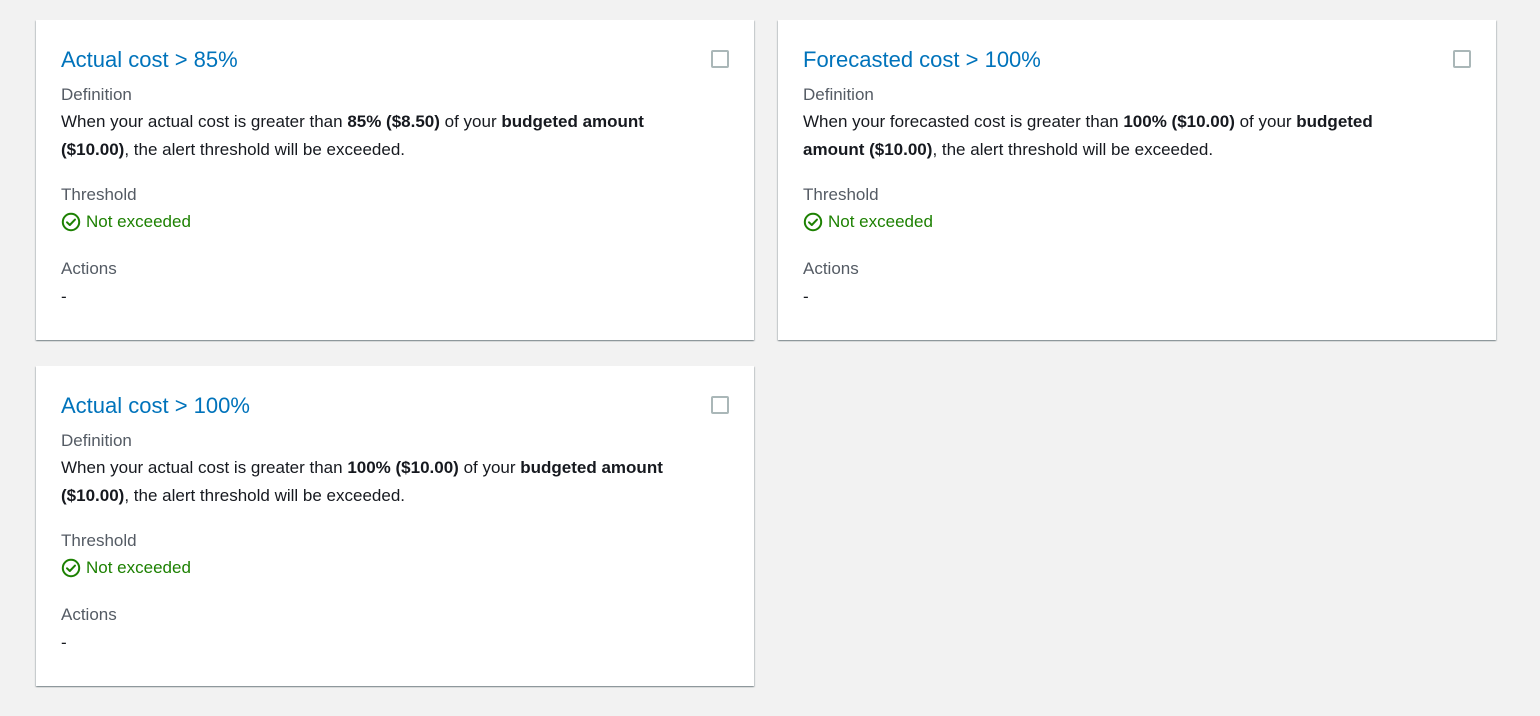 The width and height of the screenshot is (1540, 716). I want to click on card-header: Forecasted cost > 100%, so click(1137, 61).